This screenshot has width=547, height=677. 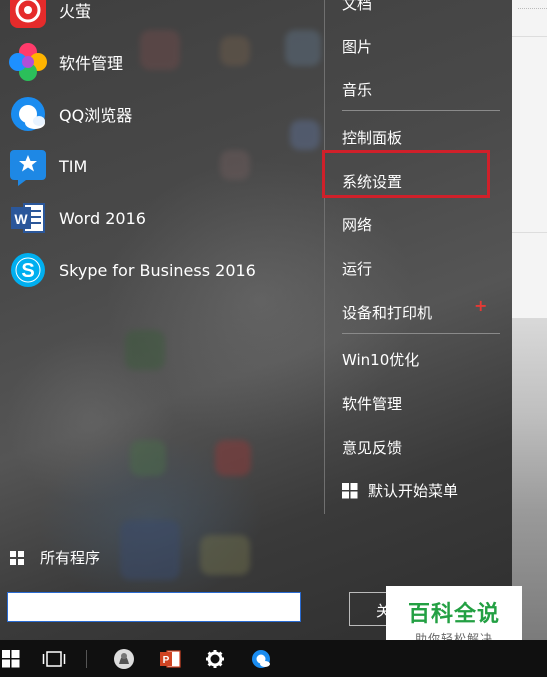 I want to click on menu-item-pictures: 图片, so click(x=357, y=46).